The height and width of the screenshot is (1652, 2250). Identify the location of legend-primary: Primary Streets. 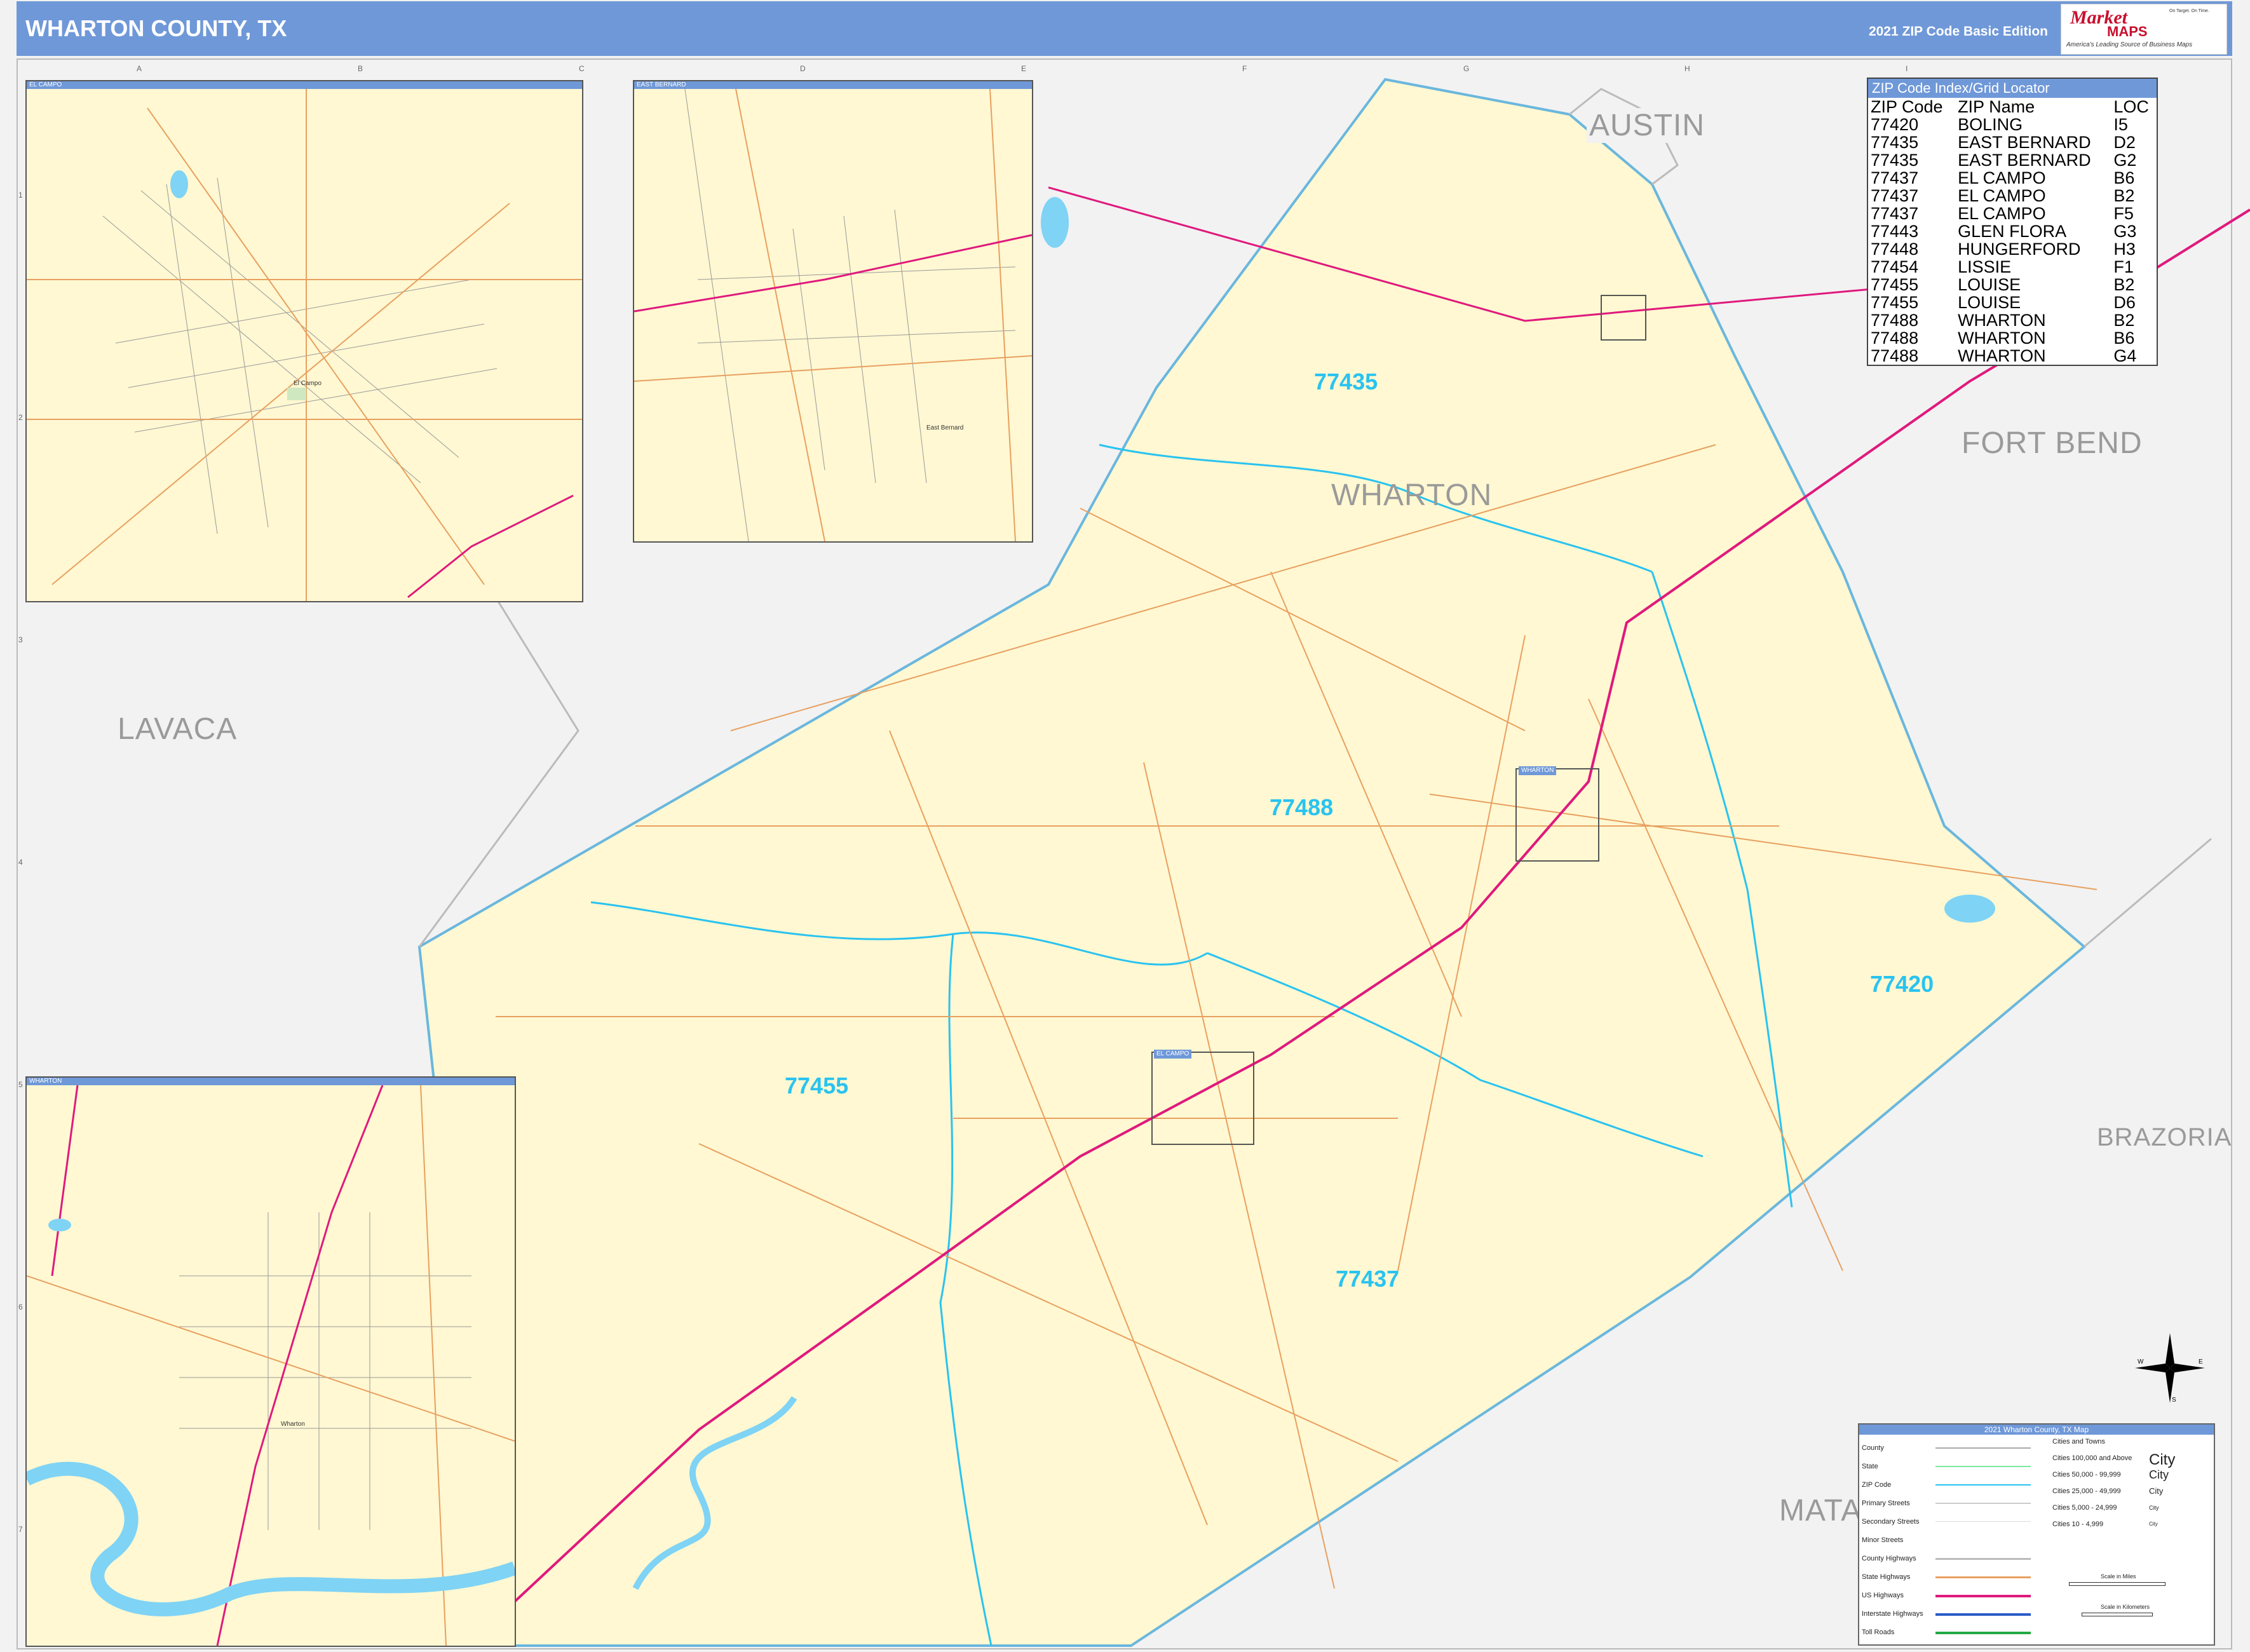
(1886, 1503).